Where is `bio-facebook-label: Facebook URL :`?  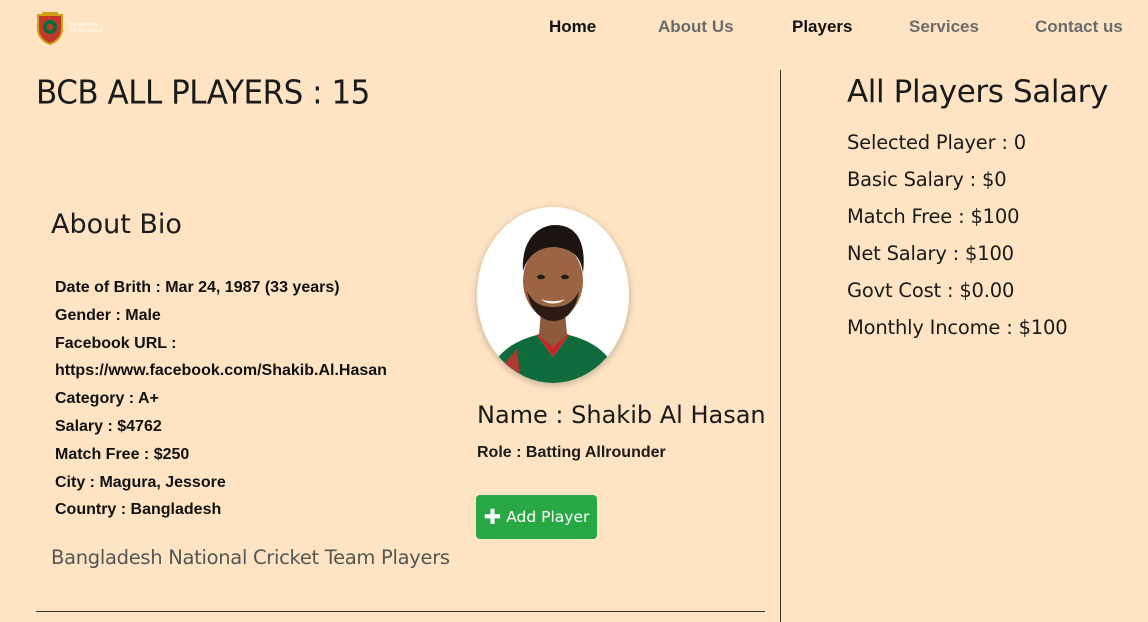 bio-facebook-label: Facebook URL : is located at coordinates (116, 343).